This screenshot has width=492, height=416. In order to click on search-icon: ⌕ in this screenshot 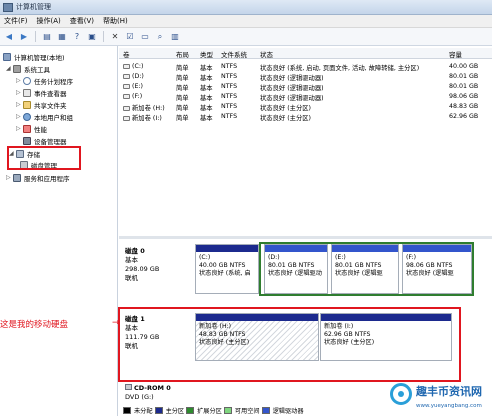, I will do `click(160, 37)`.